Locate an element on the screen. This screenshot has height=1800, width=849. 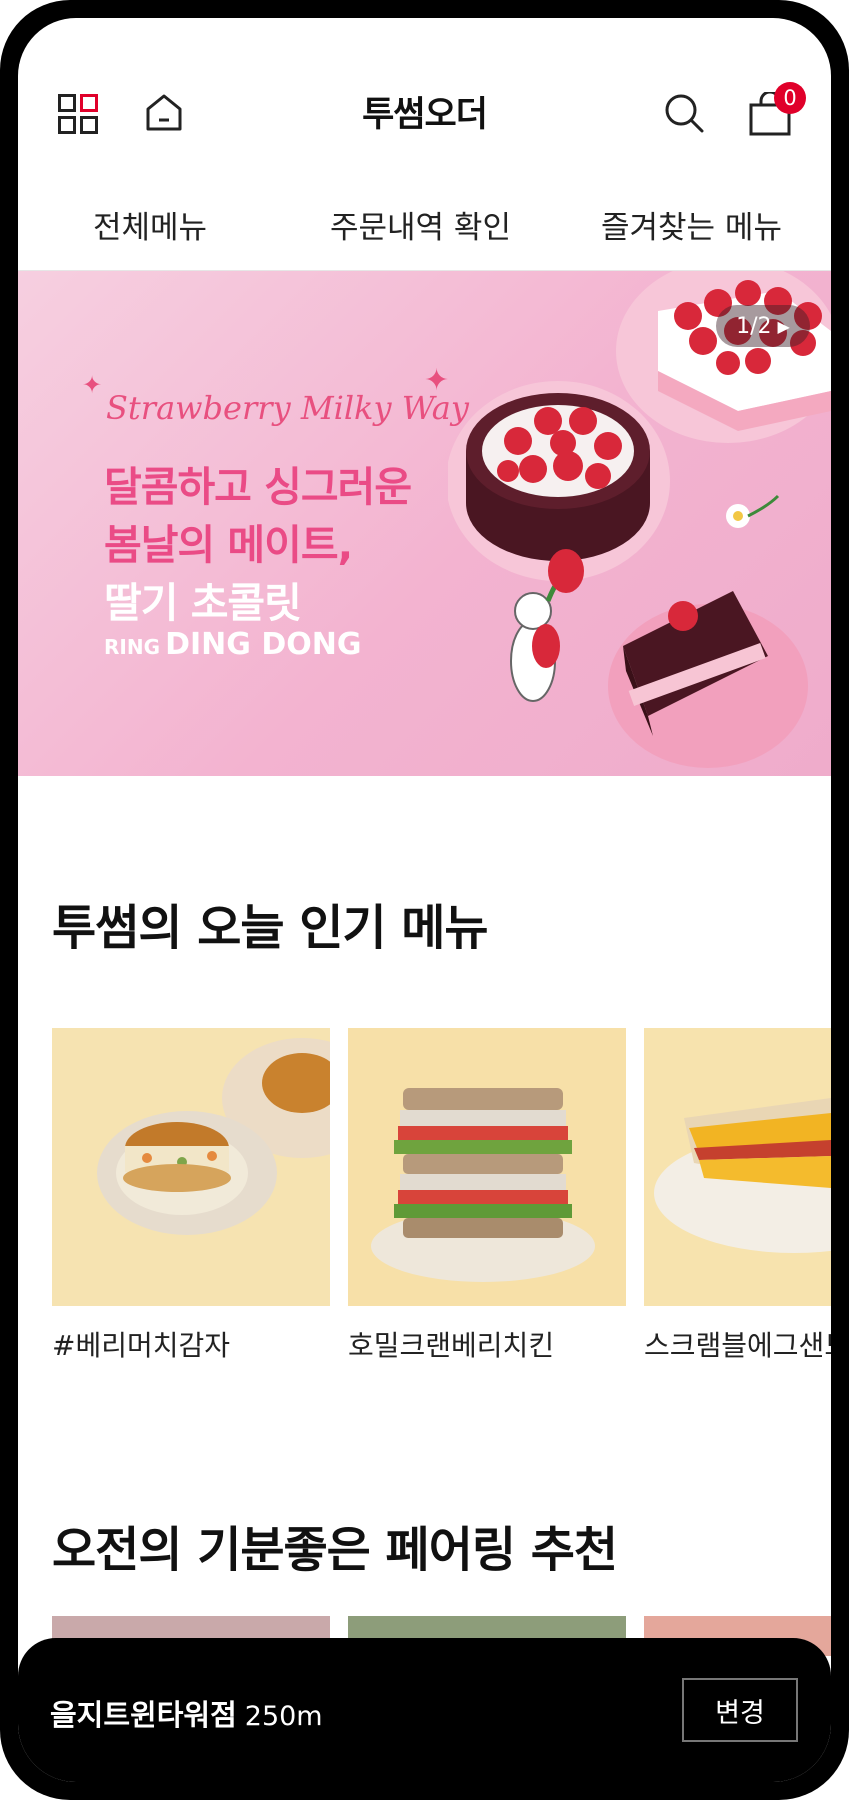
banner-script-title: Strawberry Milky Way is located at coordinates (287, 408).